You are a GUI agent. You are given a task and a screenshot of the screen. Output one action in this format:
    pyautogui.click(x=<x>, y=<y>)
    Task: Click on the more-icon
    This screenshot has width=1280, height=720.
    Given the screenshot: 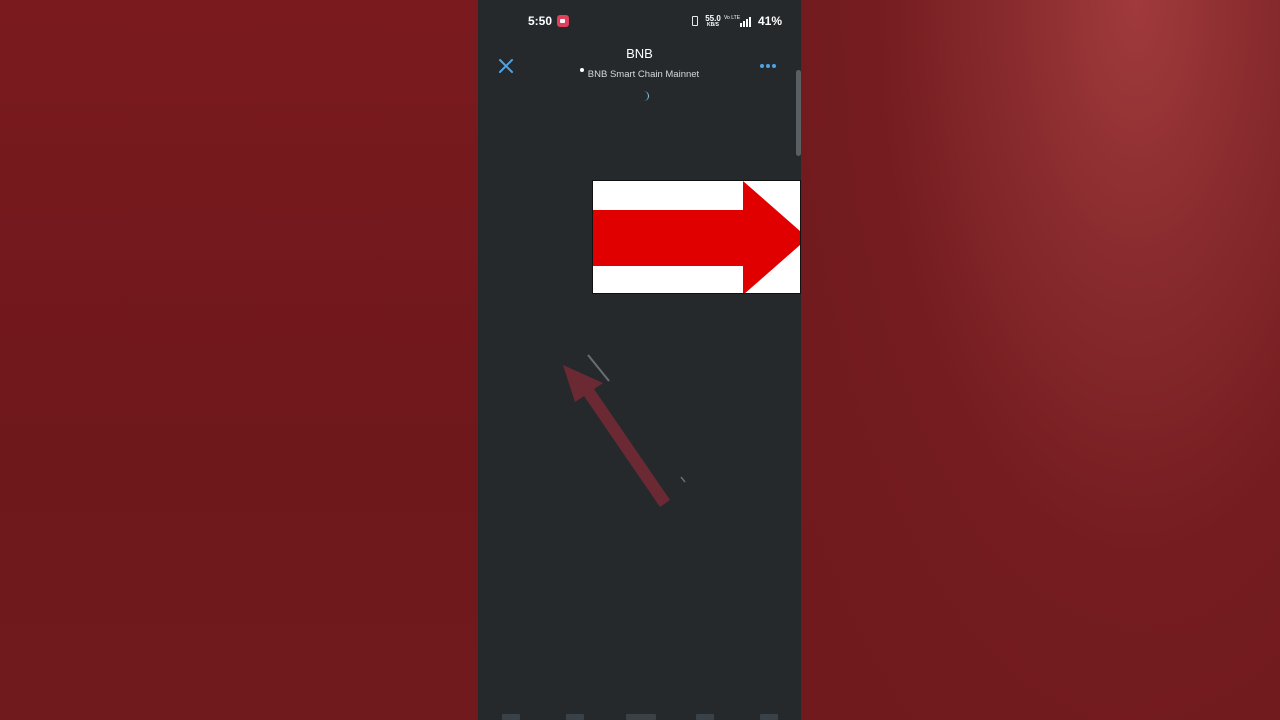 What is the action you would take?
    pyautogui.click(x=768, y=66)
    